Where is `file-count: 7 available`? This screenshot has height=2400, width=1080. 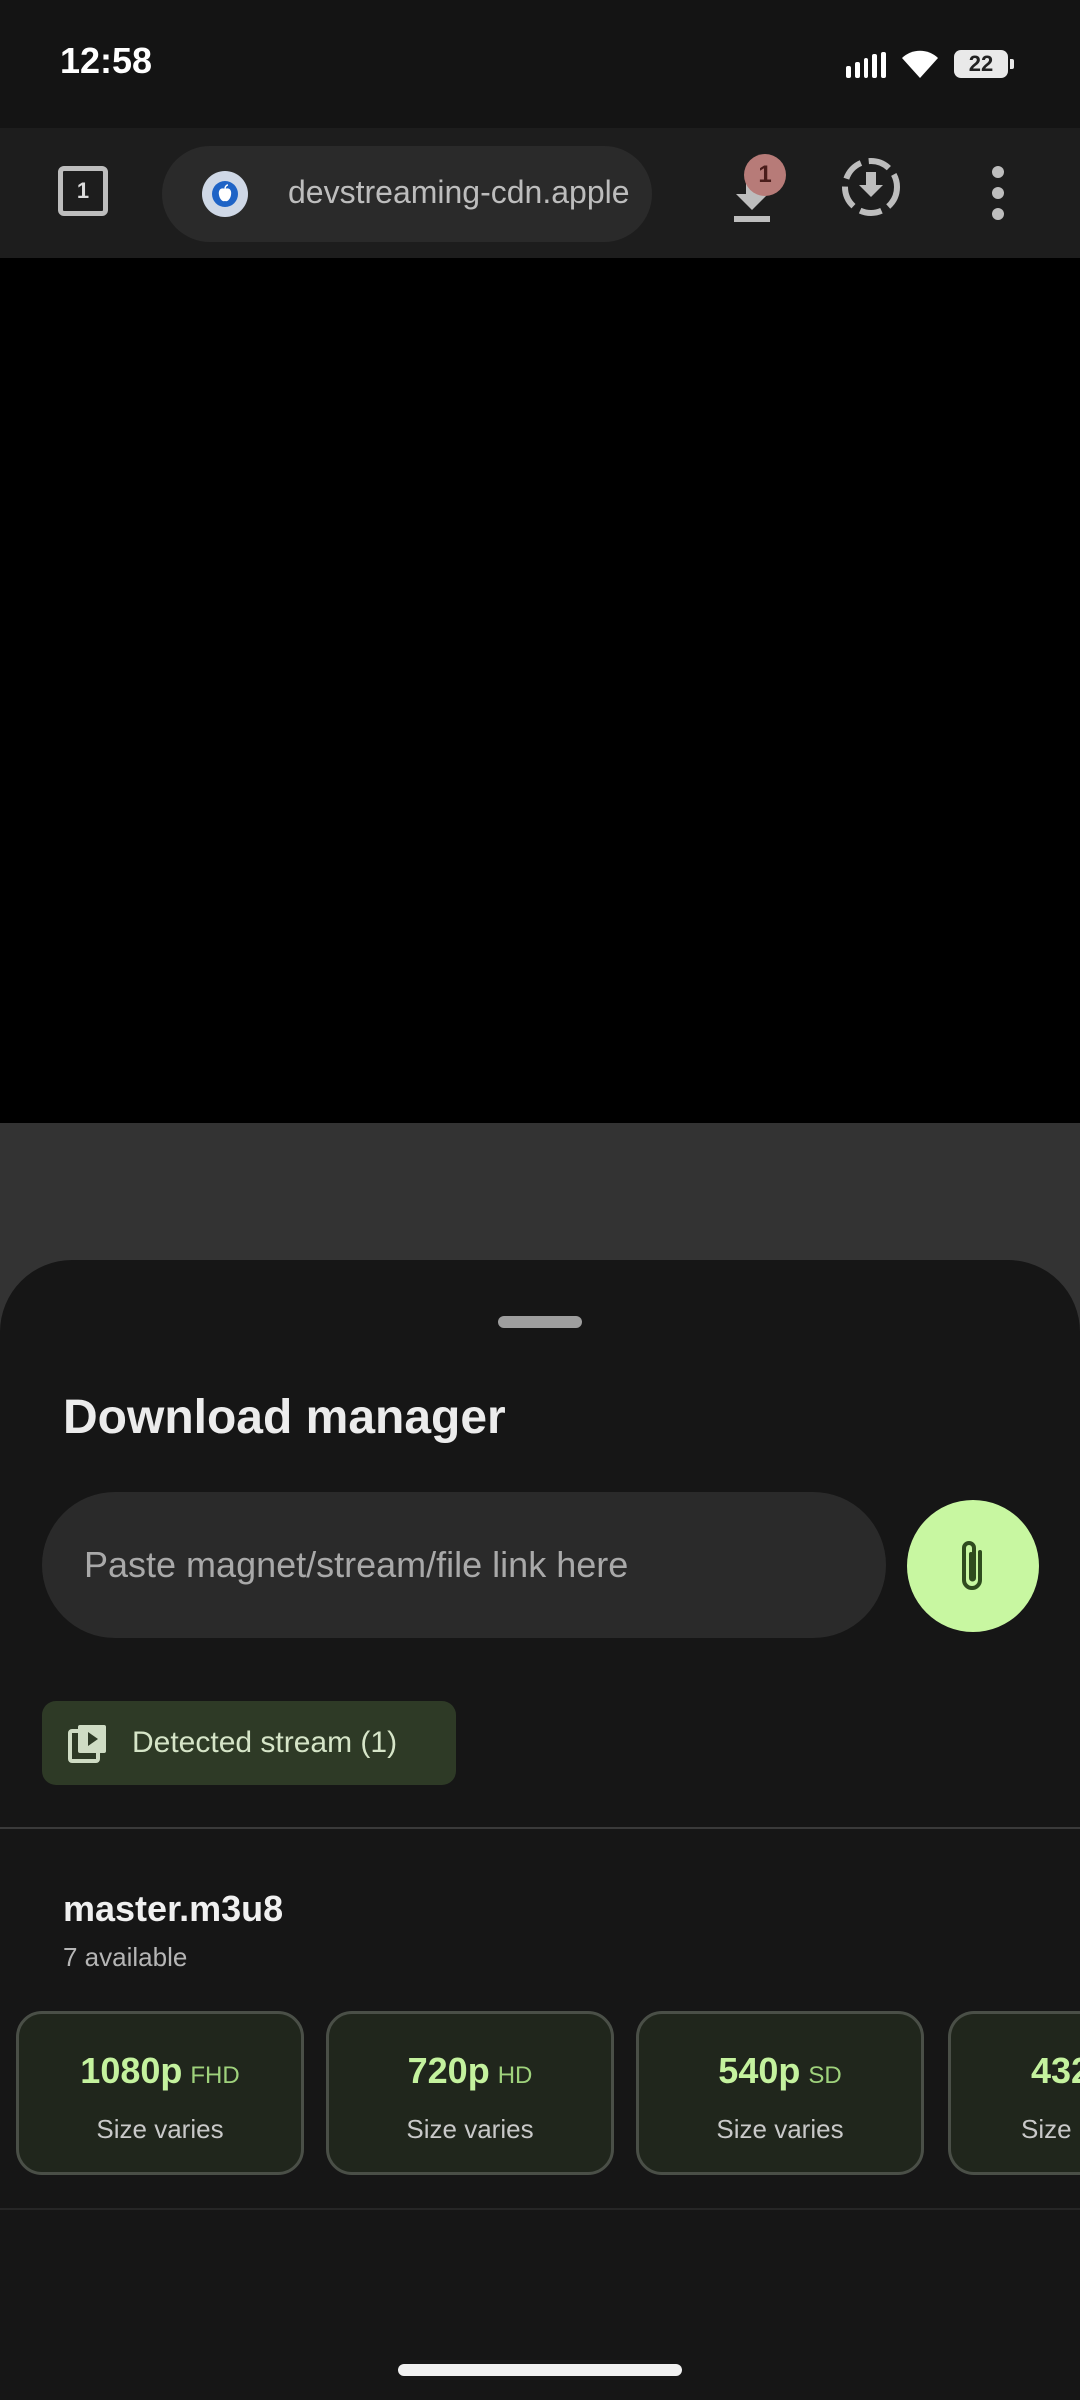
file-count: 7 available is located at coordinates (125, 1957).